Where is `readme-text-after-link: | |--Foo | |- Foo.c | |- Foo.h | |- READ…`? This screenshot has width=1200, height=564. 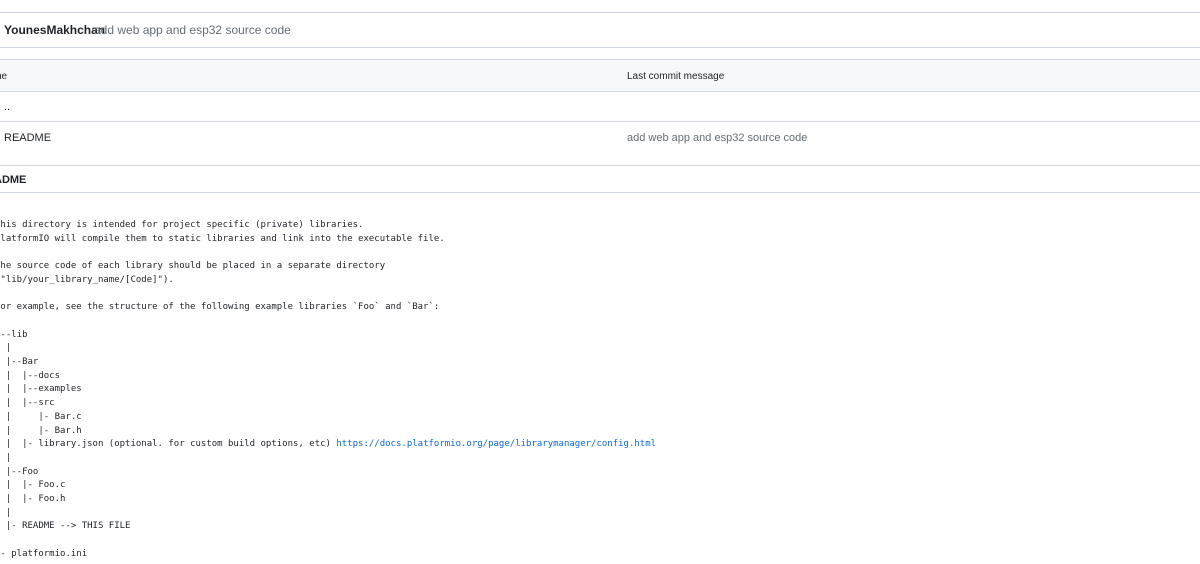
readme-text-after-link: | |--Foo | |- Foo.c | |- Foo.h | |- READ… is located at coordinates (65, 505).